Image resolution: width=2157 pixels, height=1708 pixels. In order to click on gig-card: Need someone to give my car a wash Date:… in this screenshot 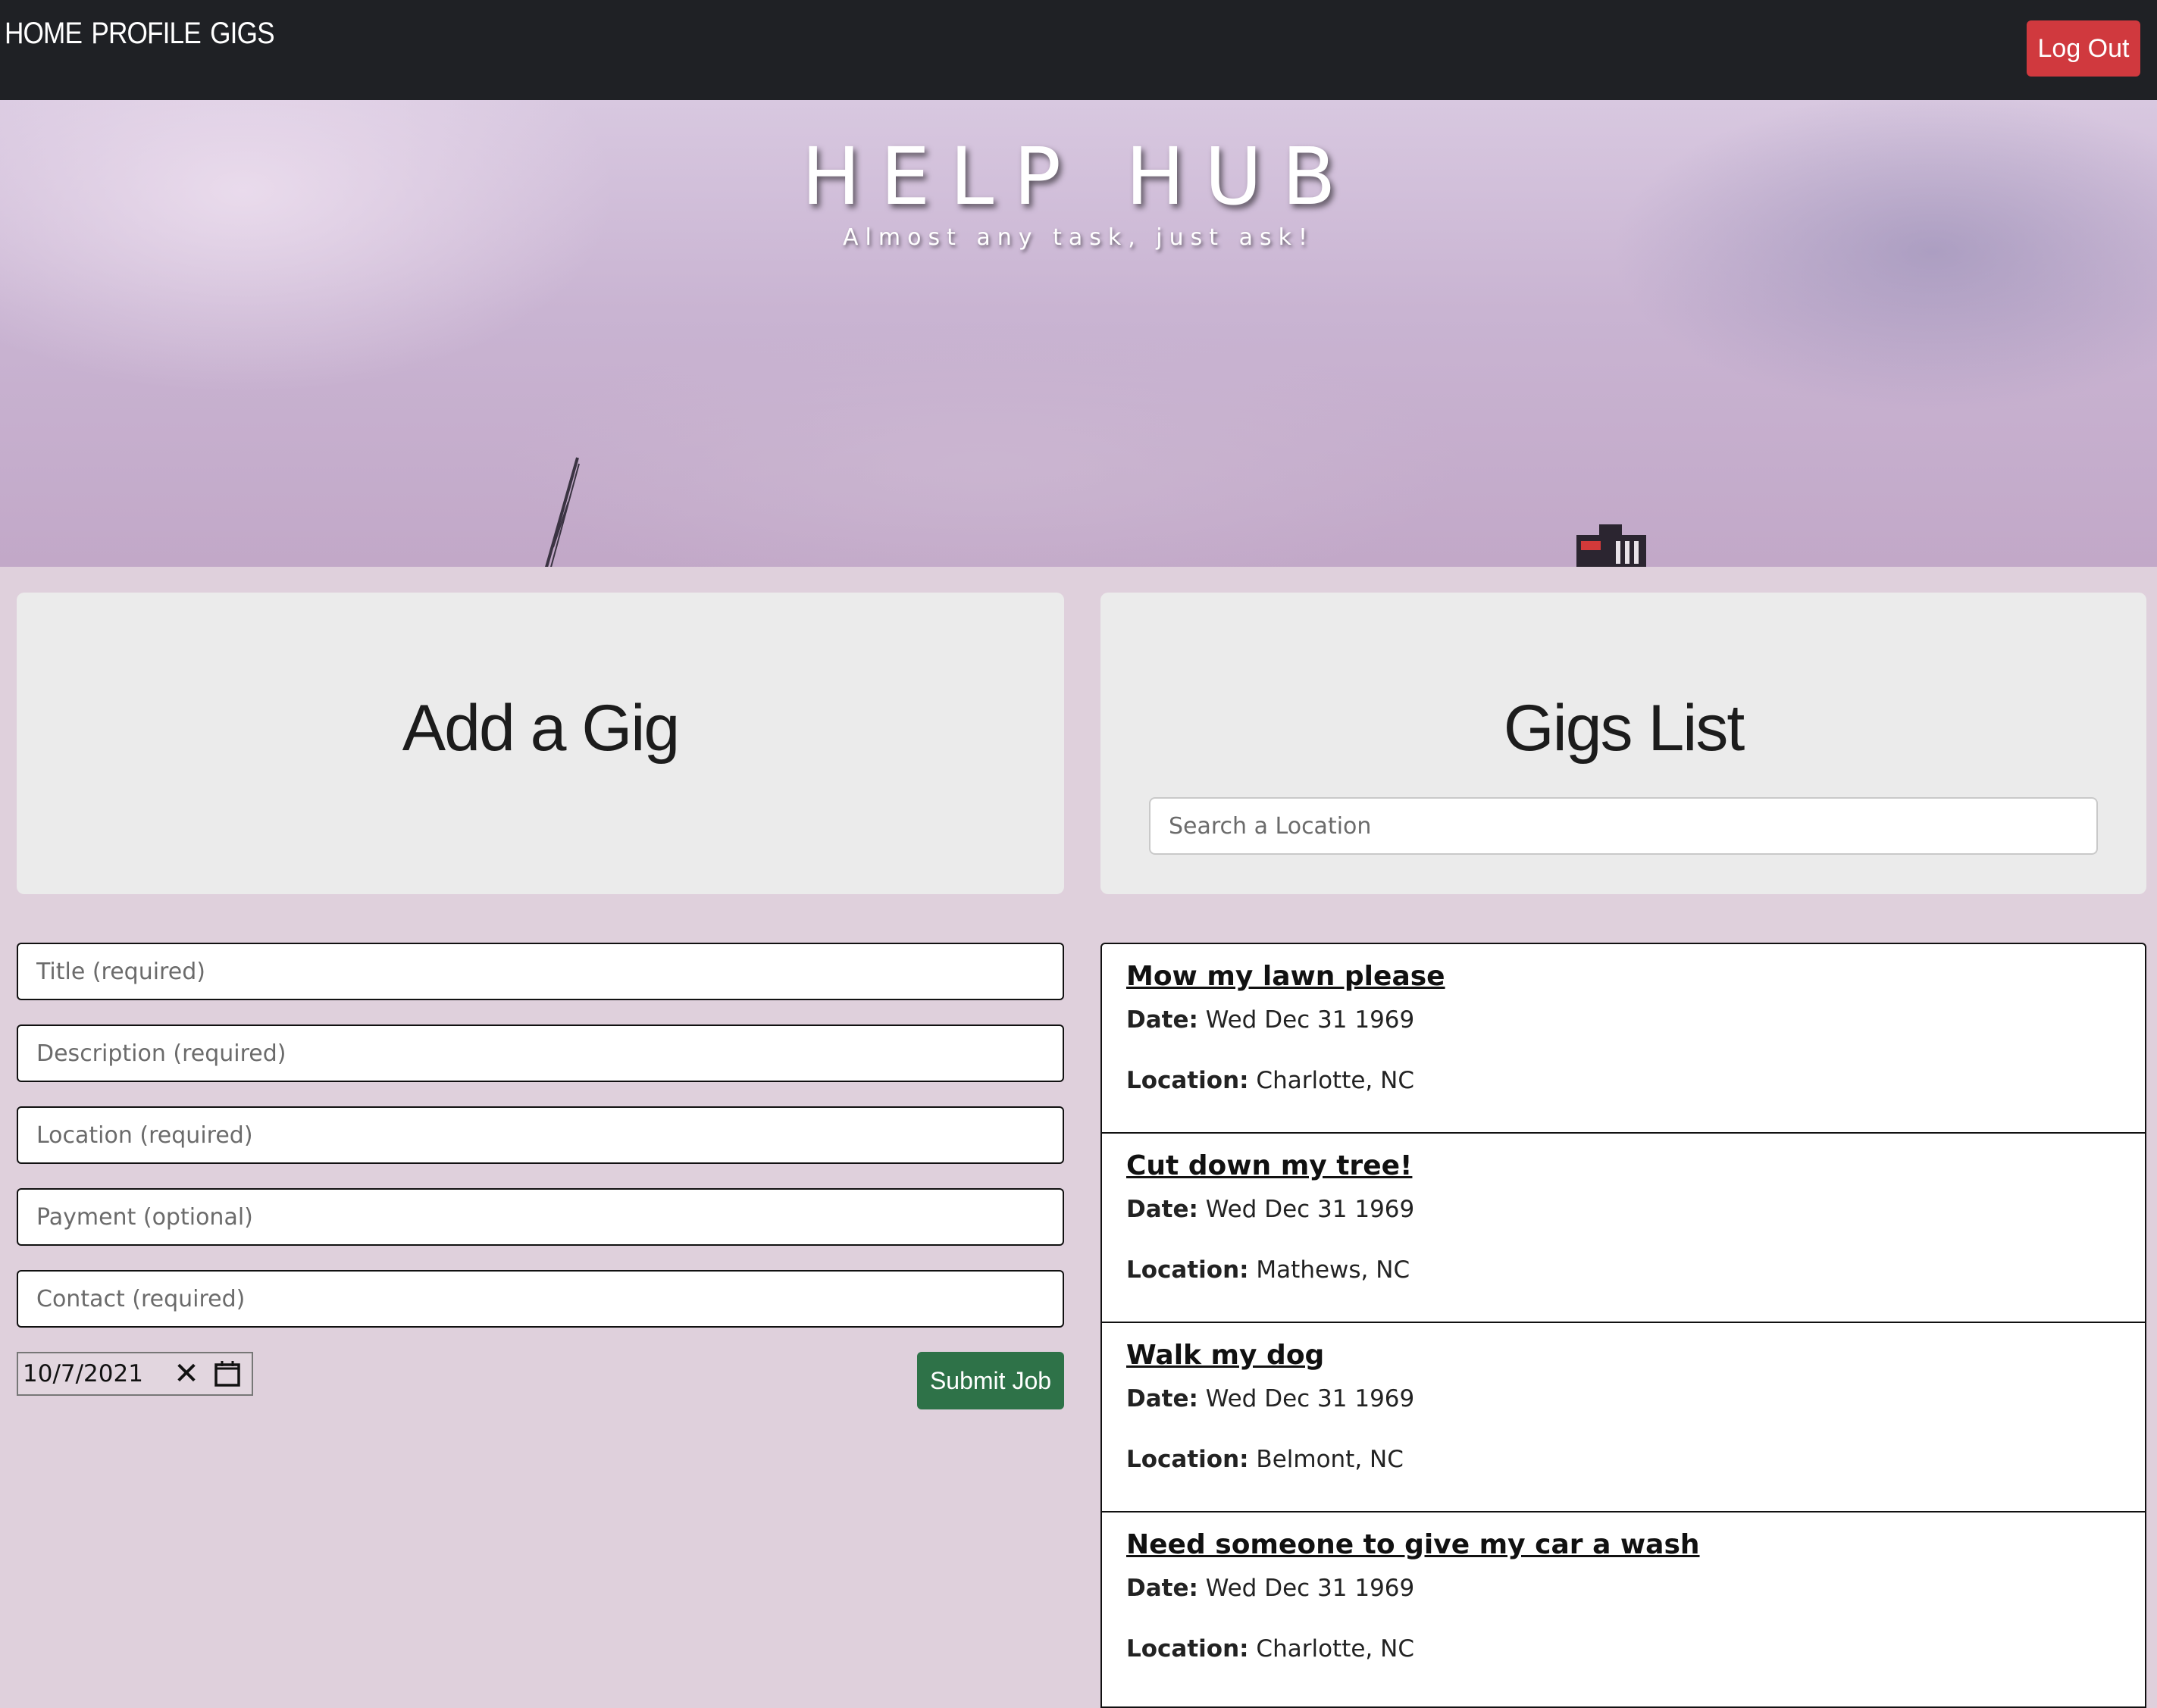, I will do `click(1623, 1607)`.